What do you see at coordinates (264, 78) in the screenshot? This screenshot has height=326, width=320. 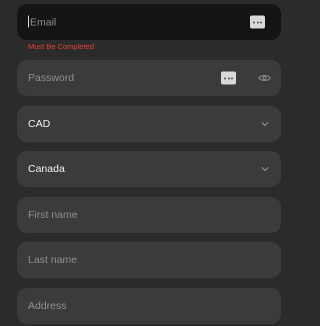 I see `eye-icon` at bounding box center [264, 78].